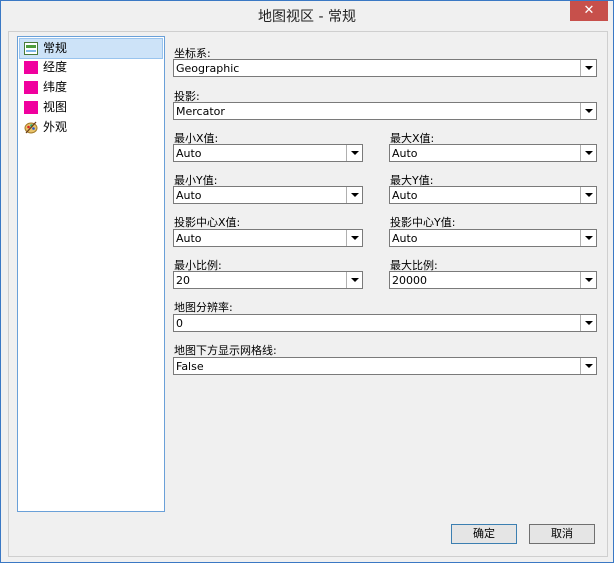  I want to click on nav-item-label: 纬度, so click(55, 87).